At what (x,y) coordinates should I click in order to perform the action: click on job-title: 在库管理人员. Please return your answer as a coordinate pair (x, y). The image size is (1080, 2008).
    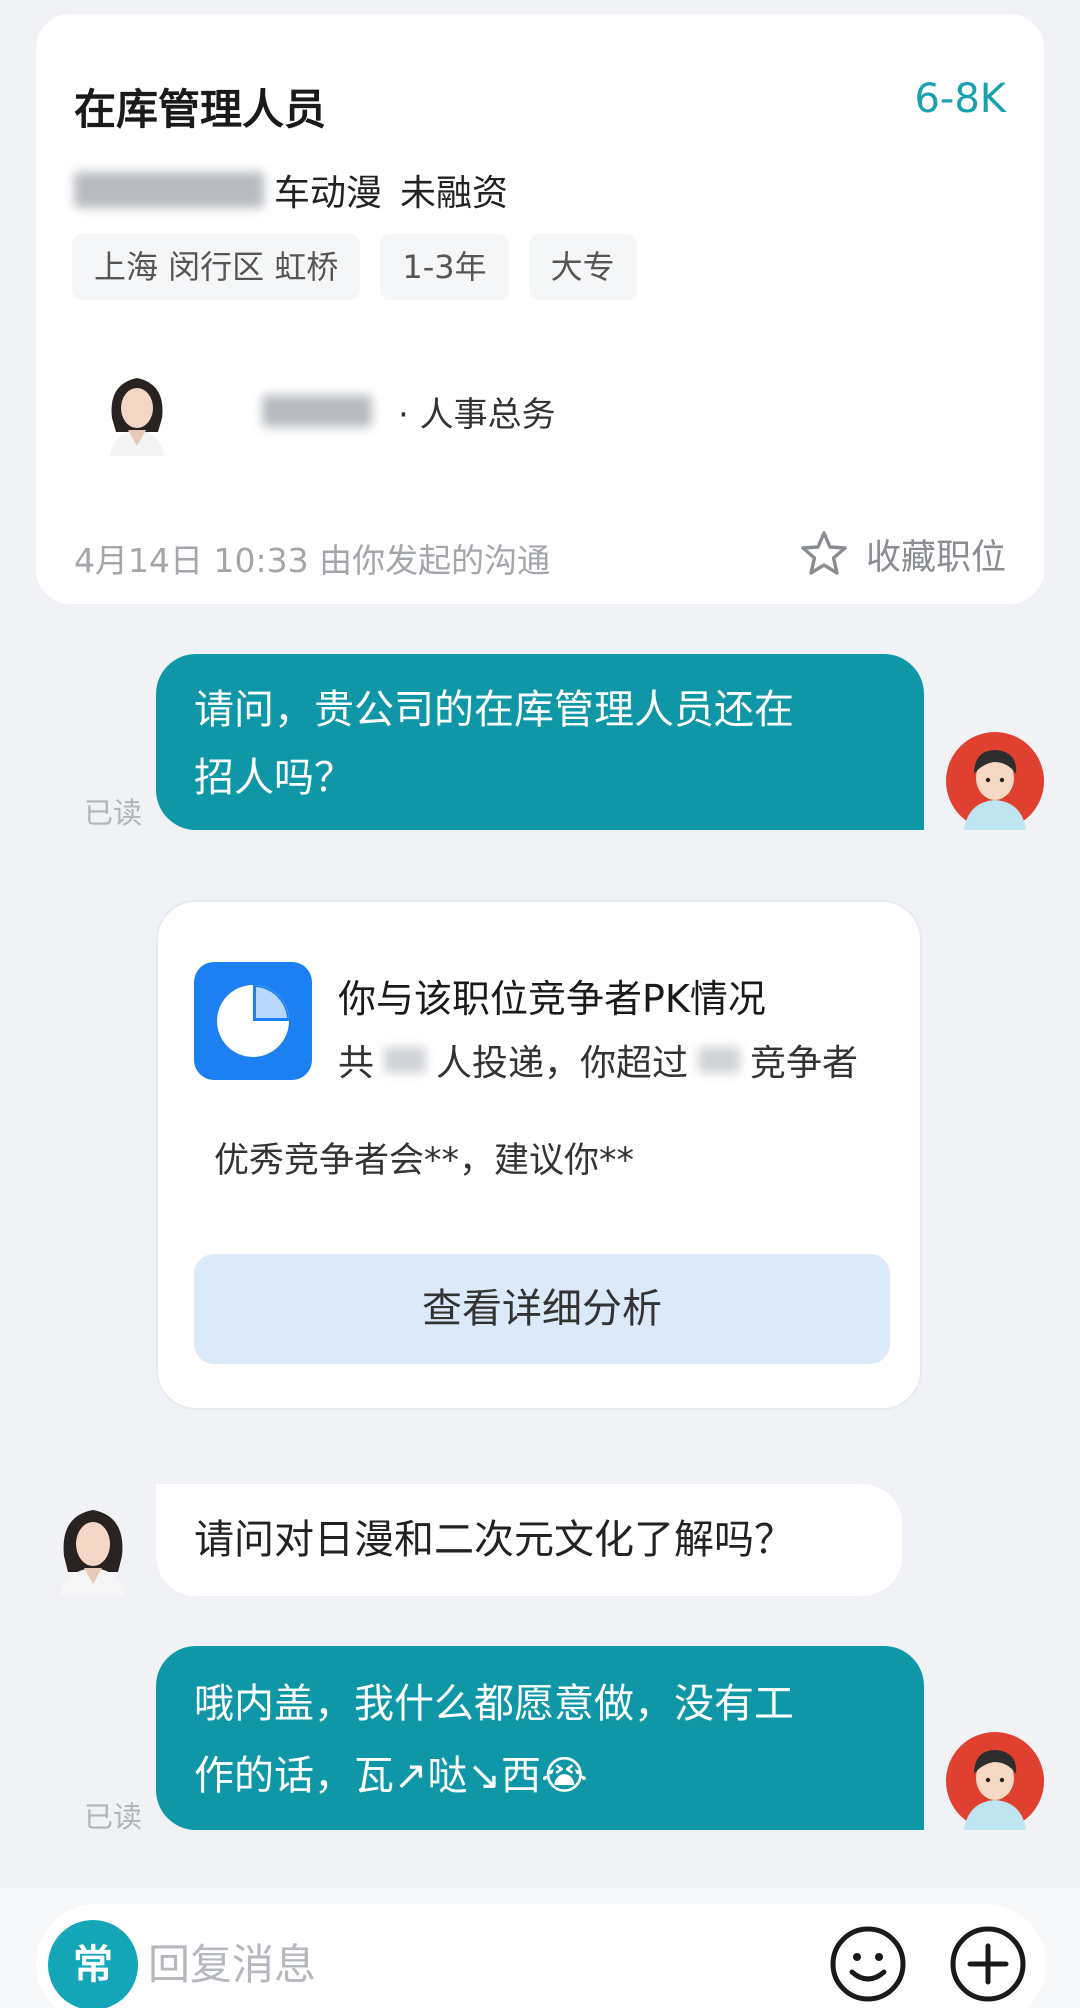
    Looking at the image, I should click on (200, 109).